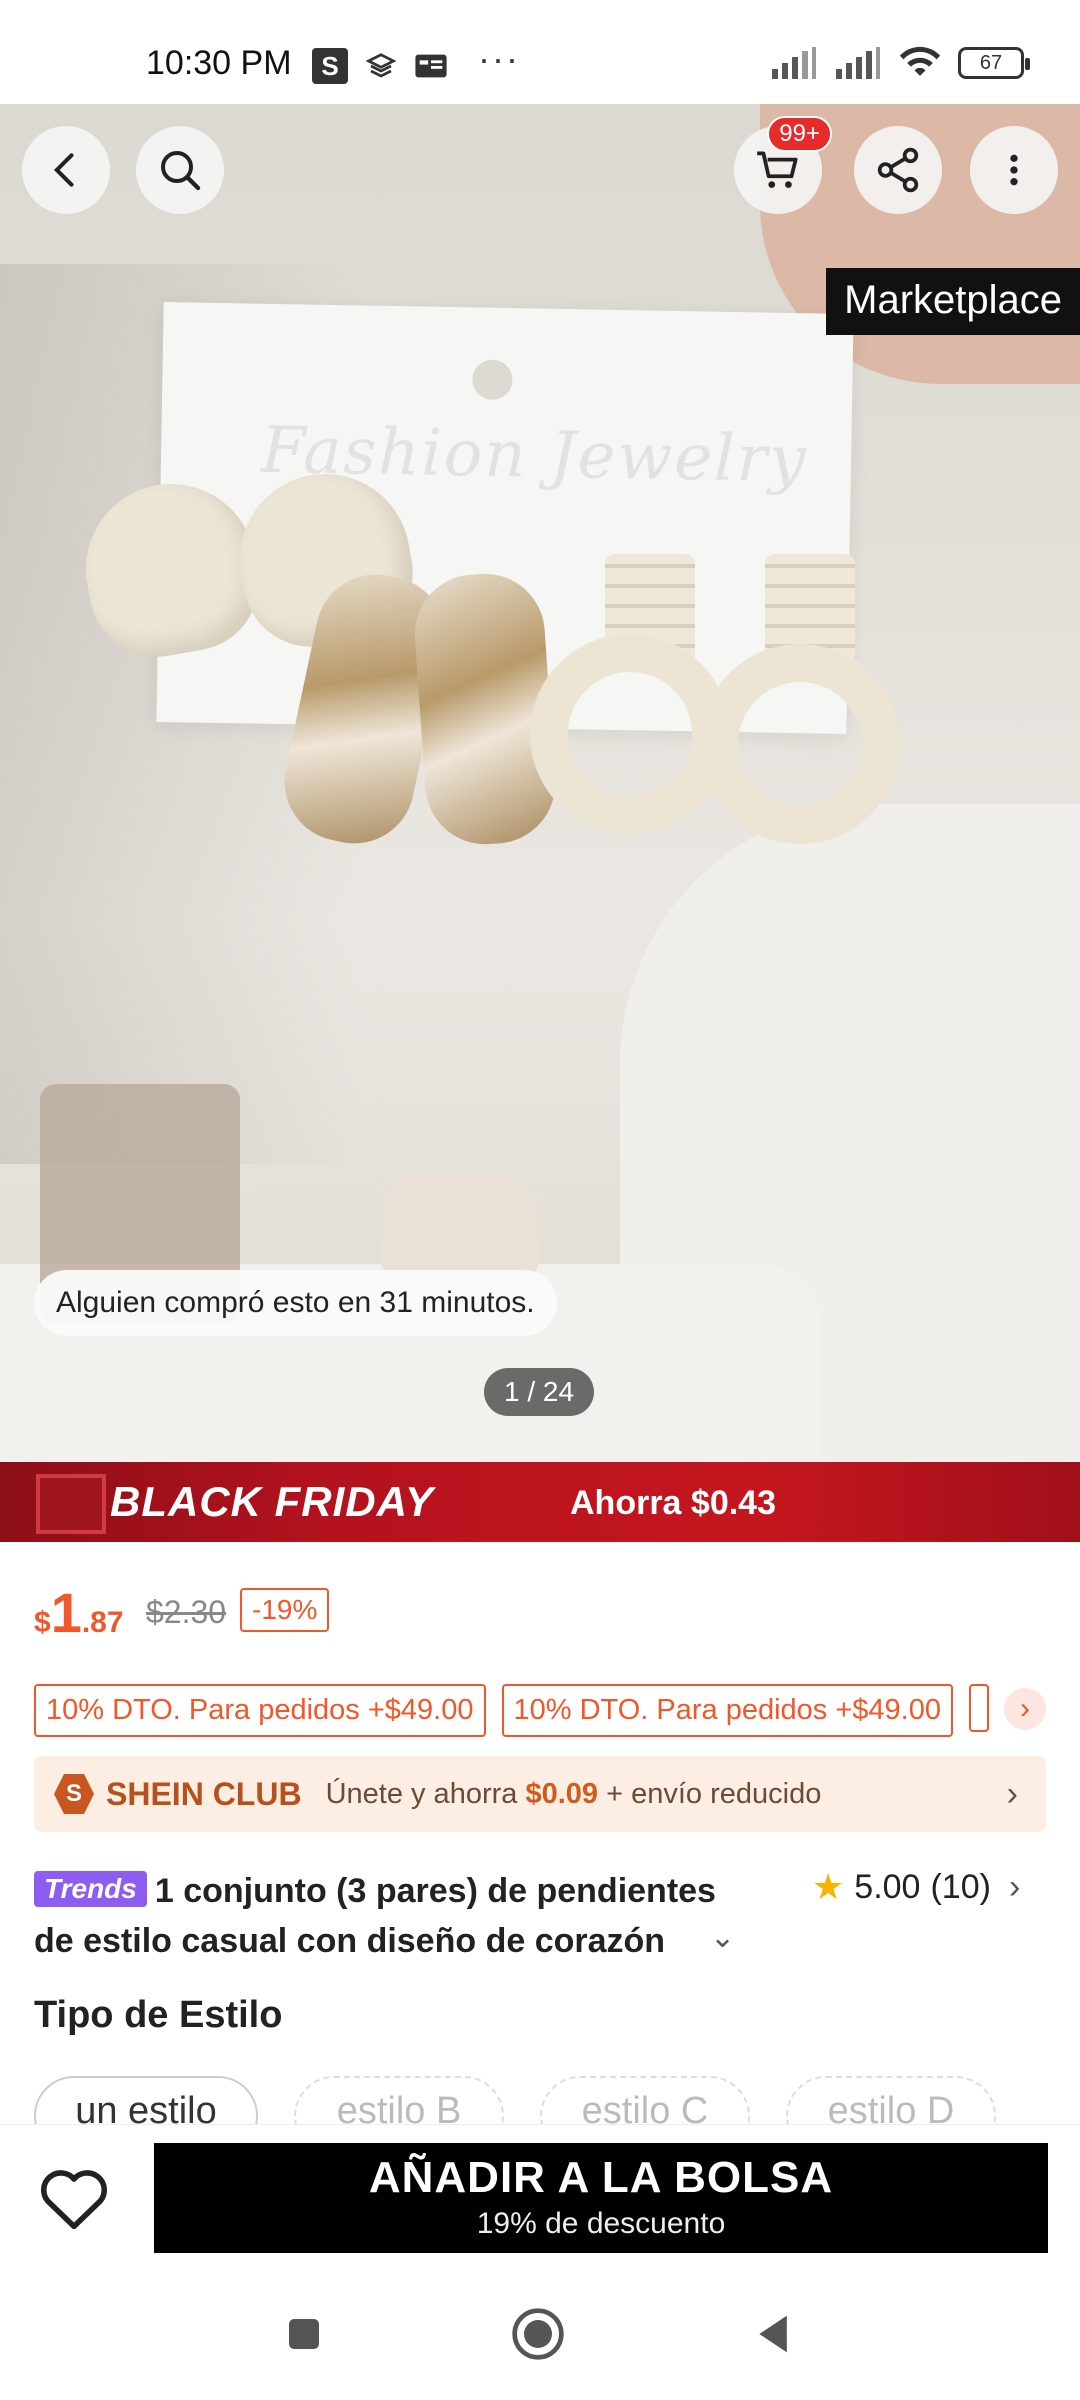 This screenshot has height=2400, width=1080. I want to click on triangle-back-icon, so click(773, 2334).